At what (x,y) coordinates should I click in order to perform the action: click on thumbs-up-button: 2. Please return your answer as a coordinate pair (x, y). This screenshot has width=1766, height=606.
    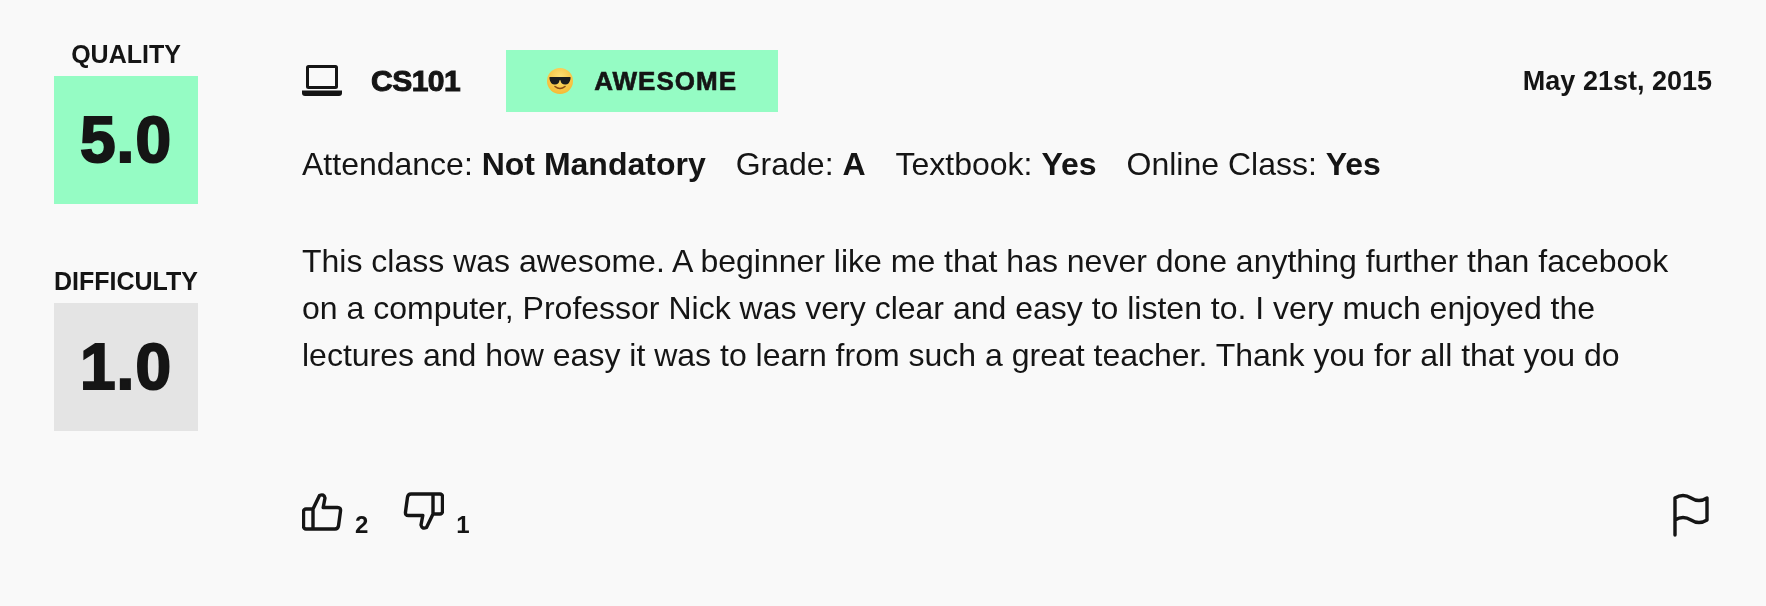
    Looking at the image, I should click on (335, 514).